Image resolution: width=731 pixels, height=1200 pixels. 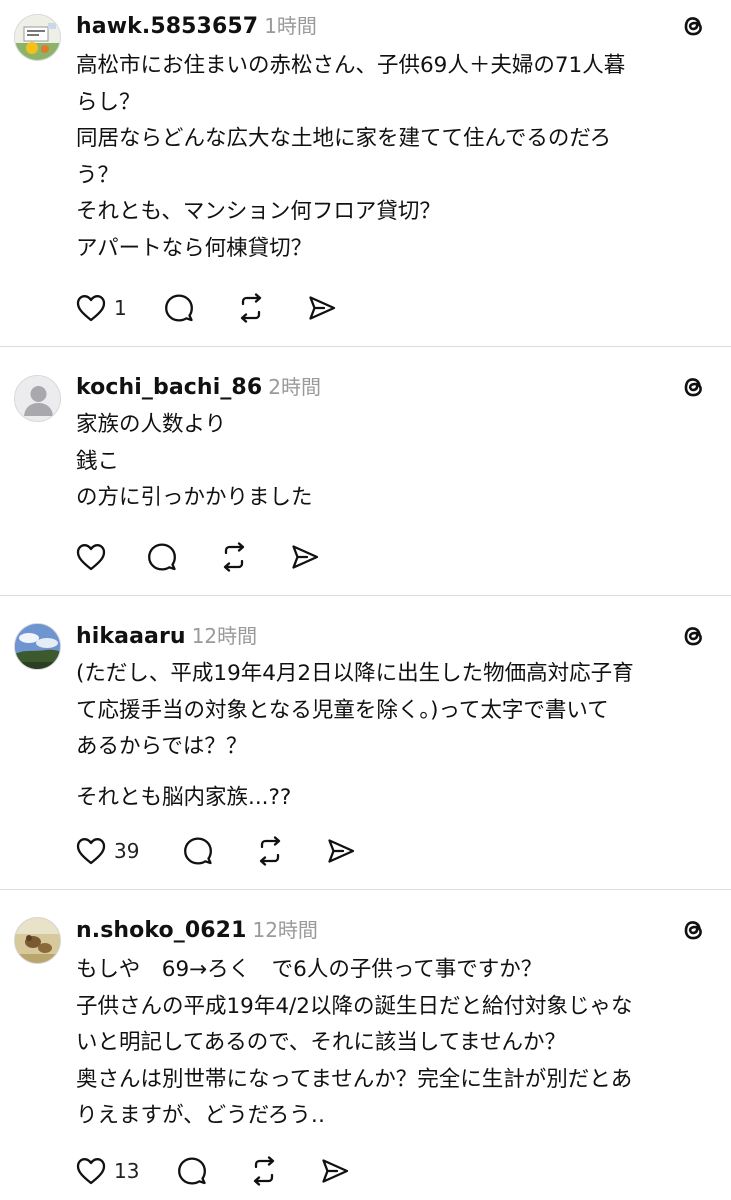 What do you see at coordinates (127, 851) in the screenshot?
I see `like-count: 39` at bounding box center [127, 851].